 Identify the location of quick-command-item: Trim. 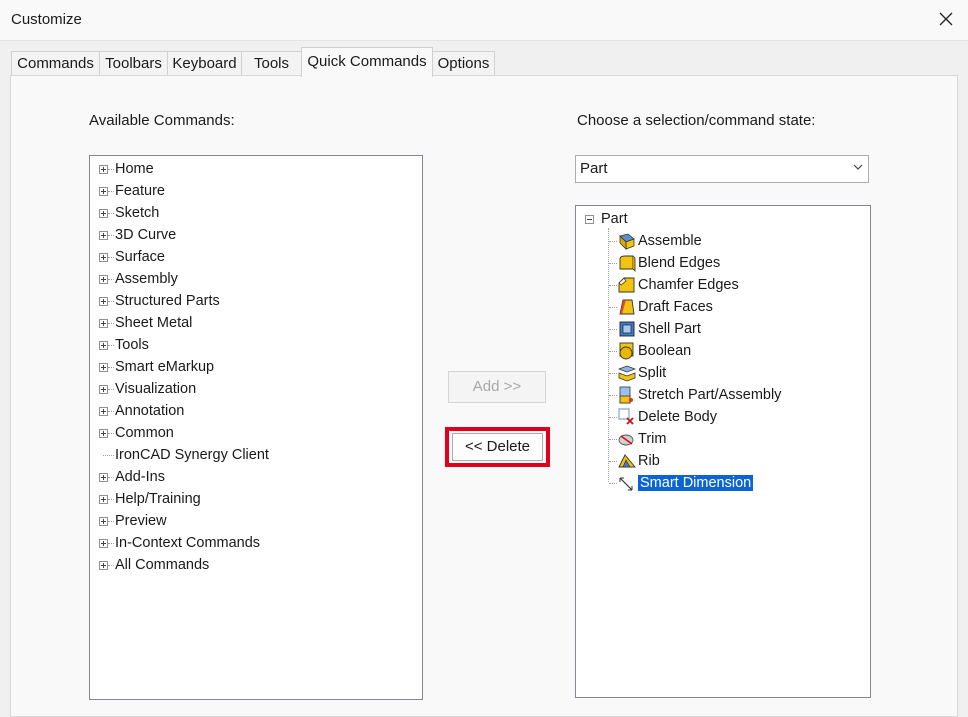
(652, 439).